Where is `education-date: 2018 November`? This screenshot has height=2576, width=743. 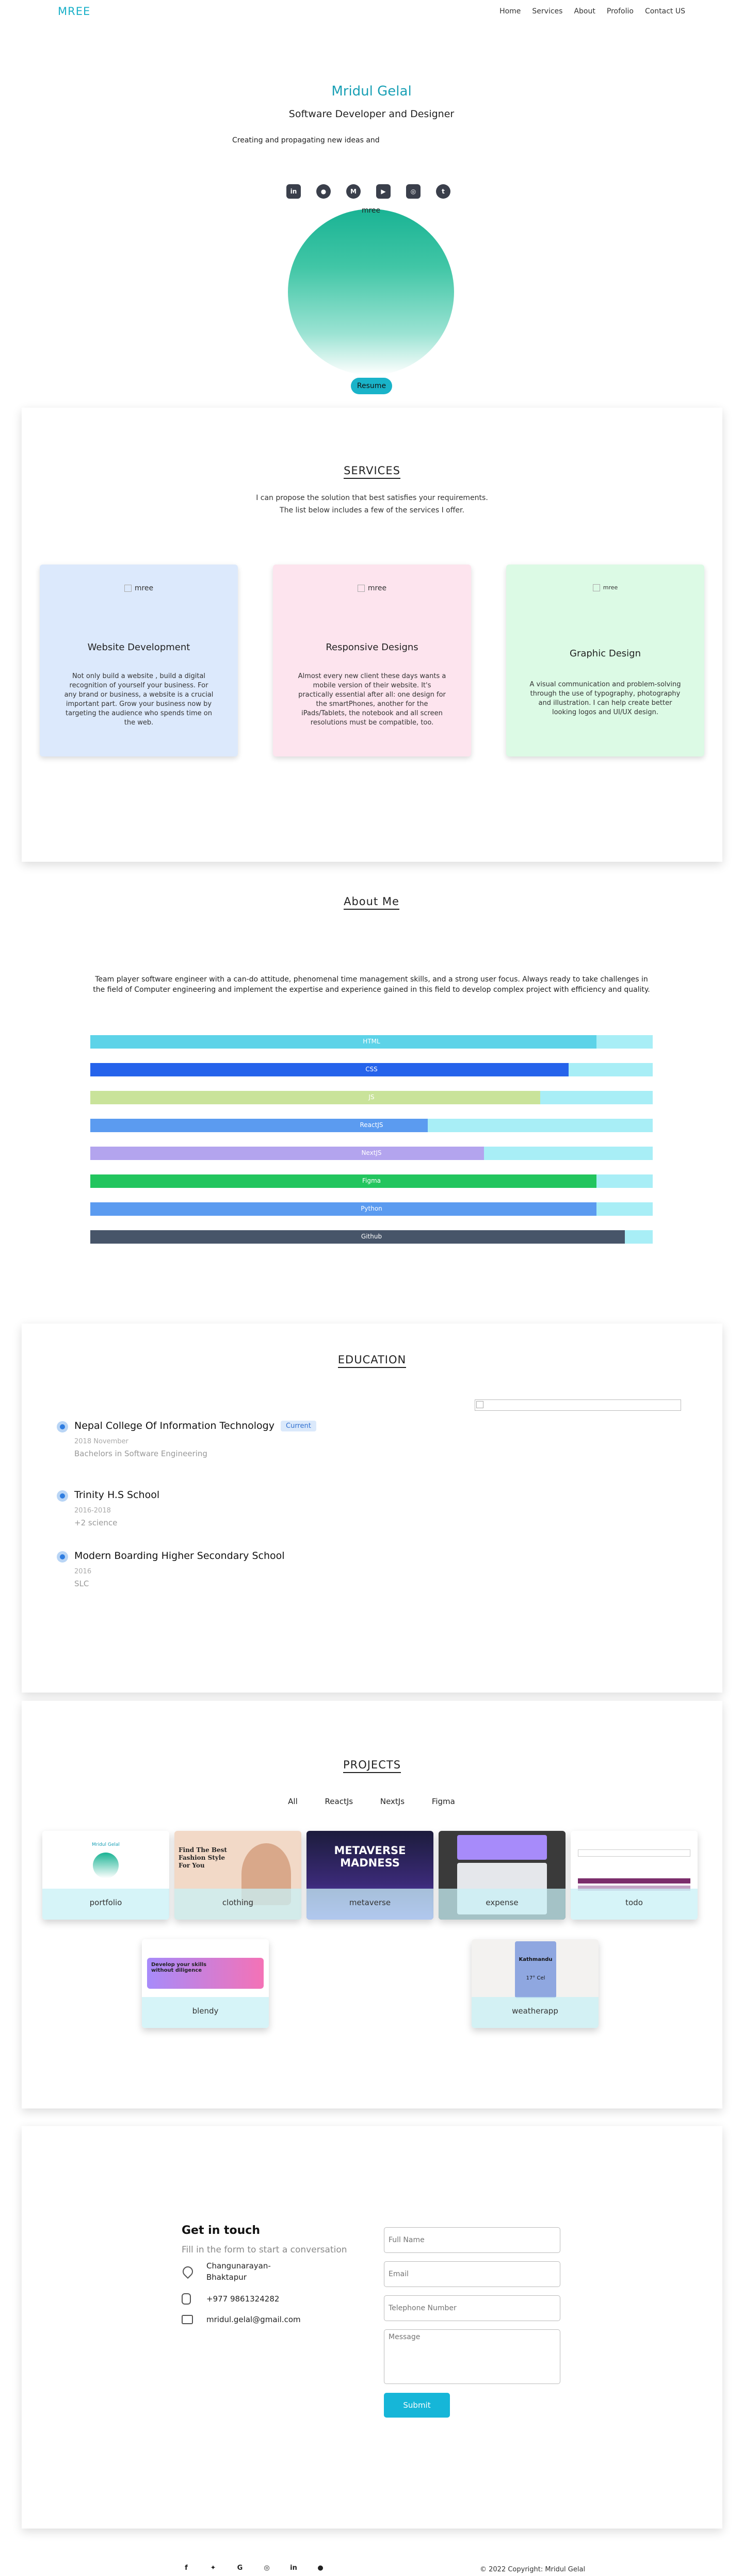 education-date: 2018 November is located at coordinates (101, 1442).